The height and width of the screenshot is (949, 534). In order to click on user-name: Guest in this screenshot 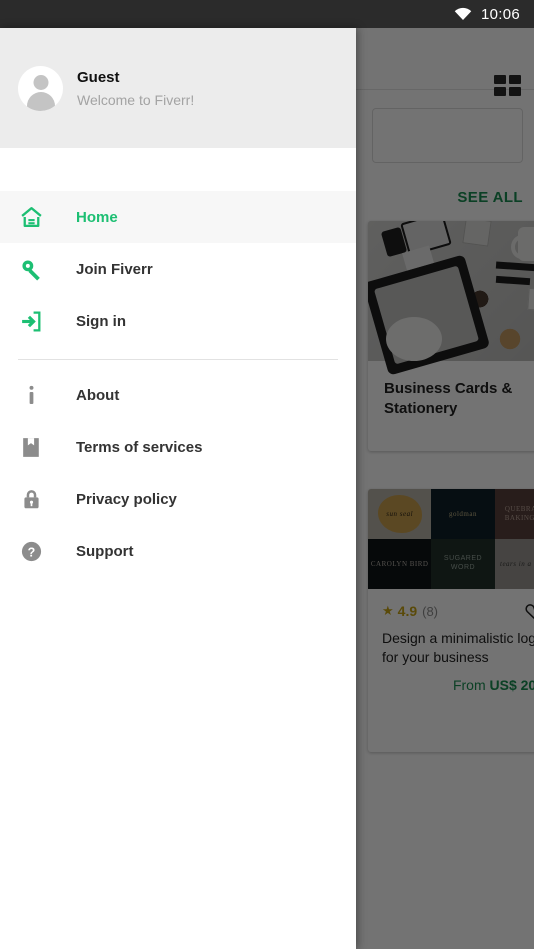, I will do `click(98, 77)`.